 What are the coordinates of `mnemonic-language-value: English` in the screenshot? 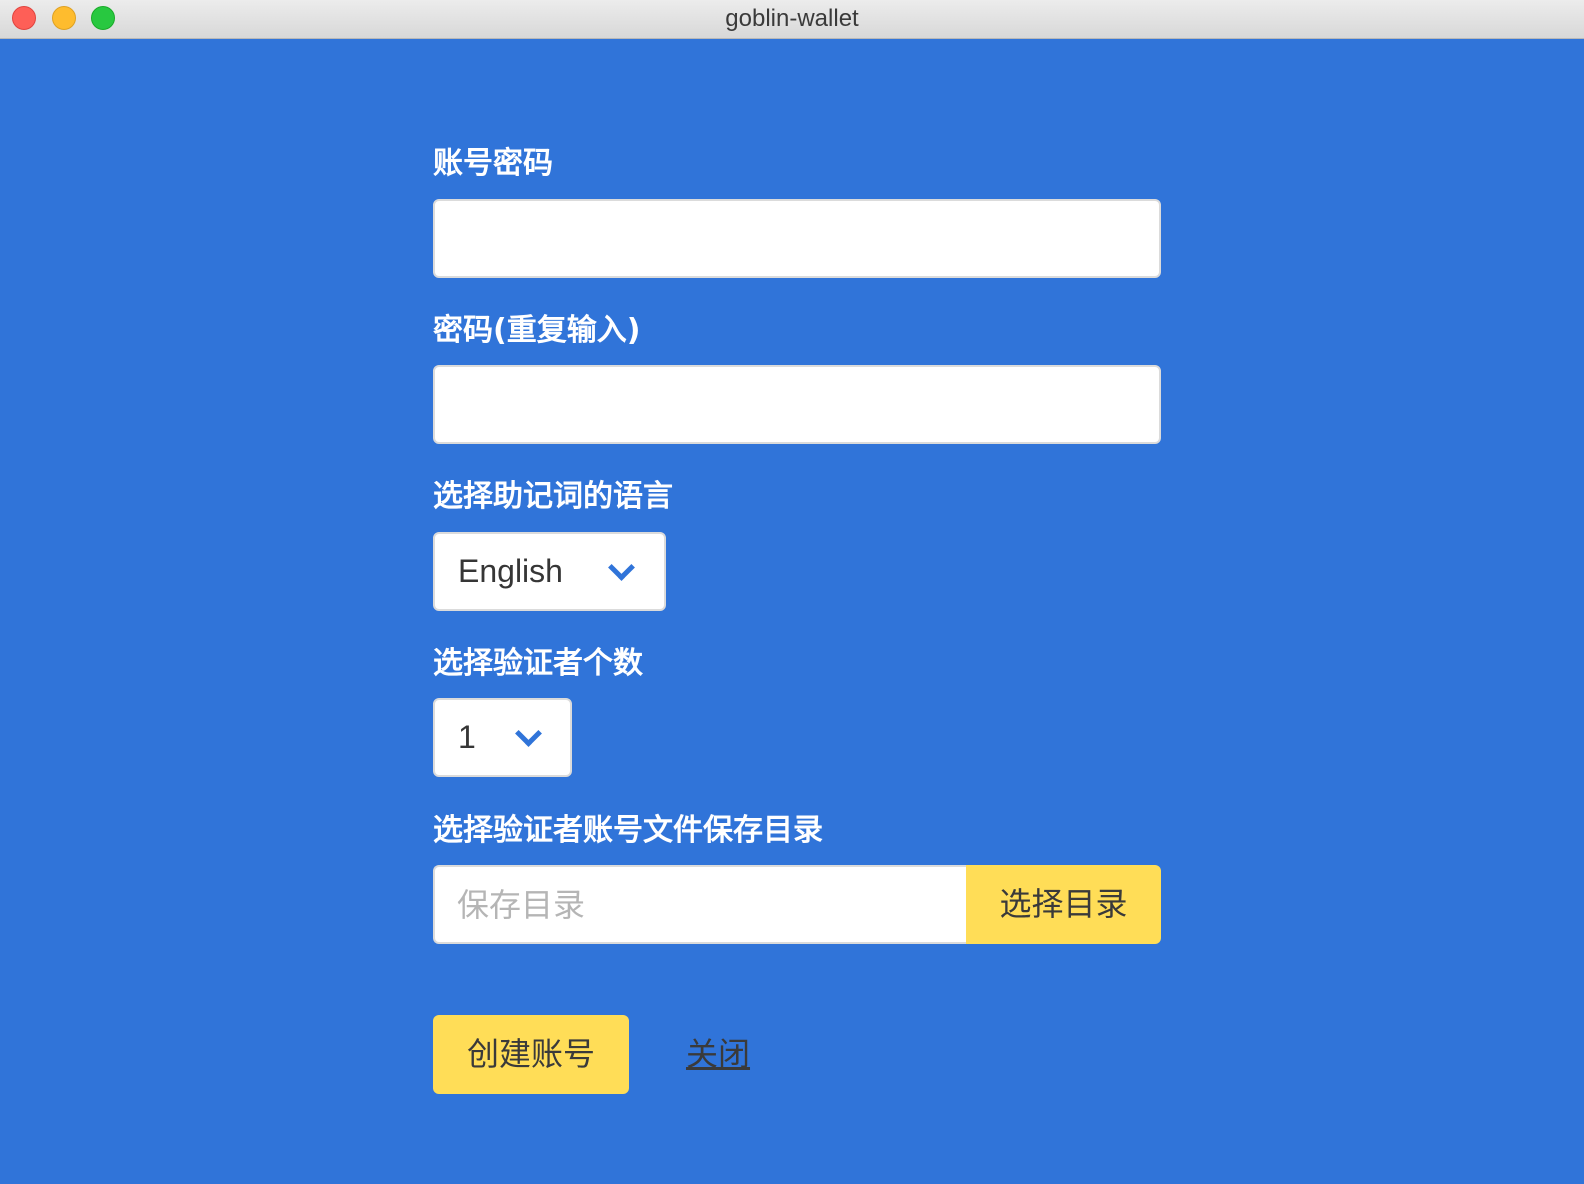 It's located at (510, 571).